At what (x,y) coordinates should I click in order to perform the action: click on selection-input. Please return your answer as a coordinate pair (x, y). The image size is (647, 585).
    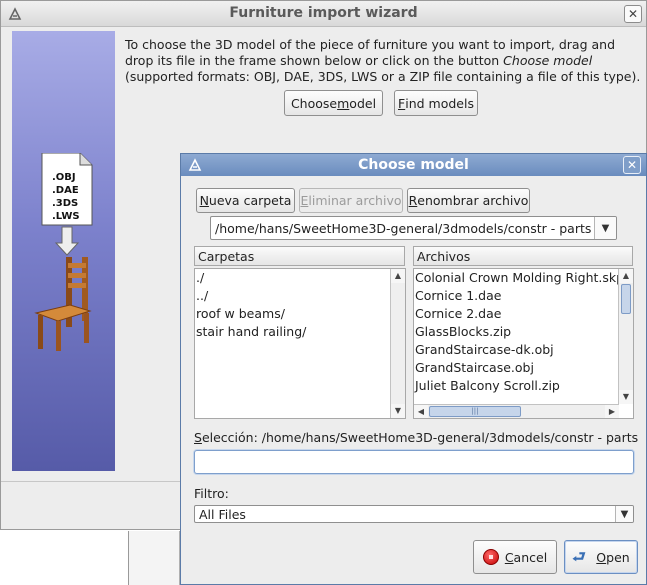
    Looking at the image, I should click on (414, 462).